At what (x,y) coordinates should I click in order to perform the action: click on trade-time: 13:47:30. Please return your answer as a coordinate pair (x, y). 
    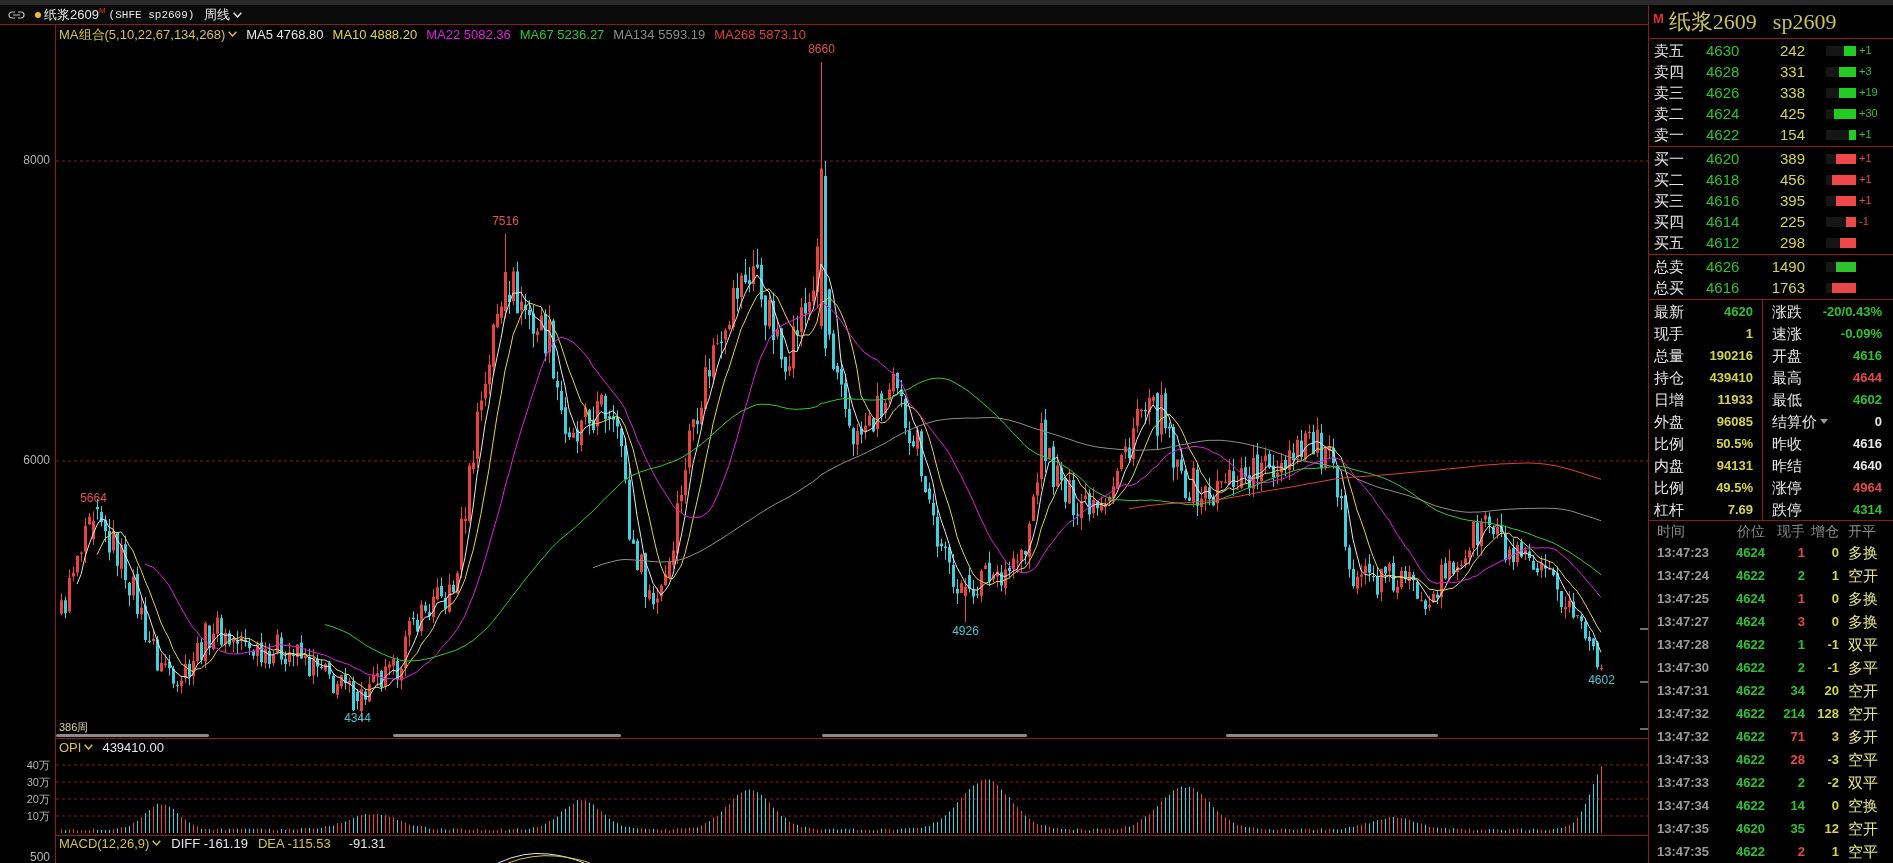
    Looking at the image, I should click on (1684, 667).